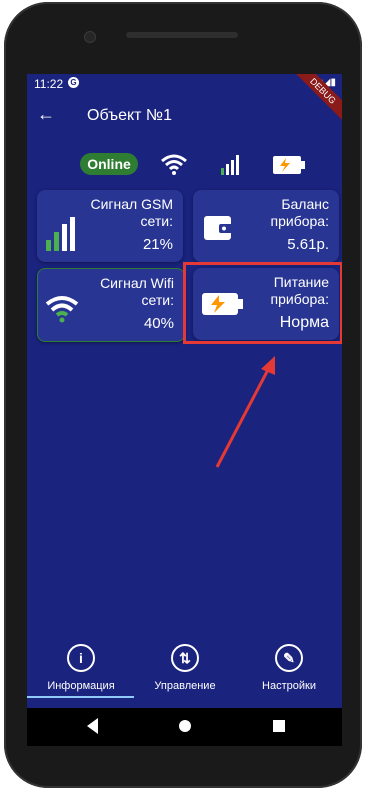  What do you see at coordinates (245, 412) in the screenshot?
I see `annotation-arrow` at bounding box center [245, 412].